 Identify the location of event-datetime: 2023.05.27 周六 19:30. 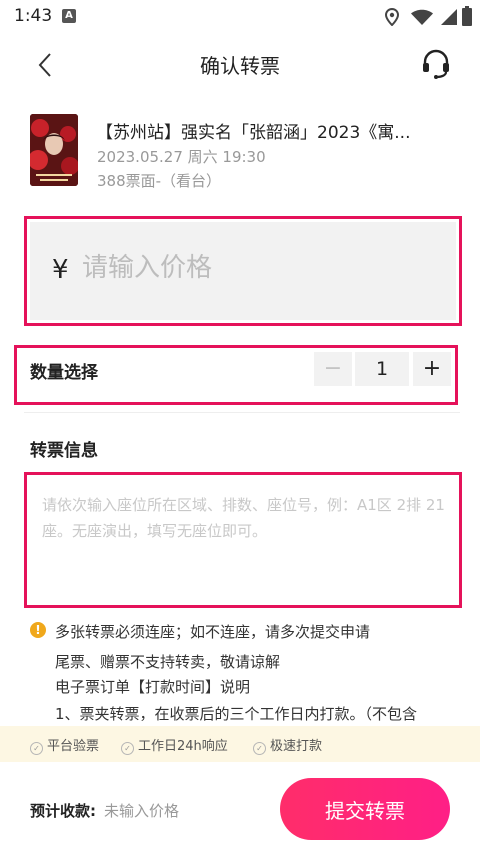
(181, 157).